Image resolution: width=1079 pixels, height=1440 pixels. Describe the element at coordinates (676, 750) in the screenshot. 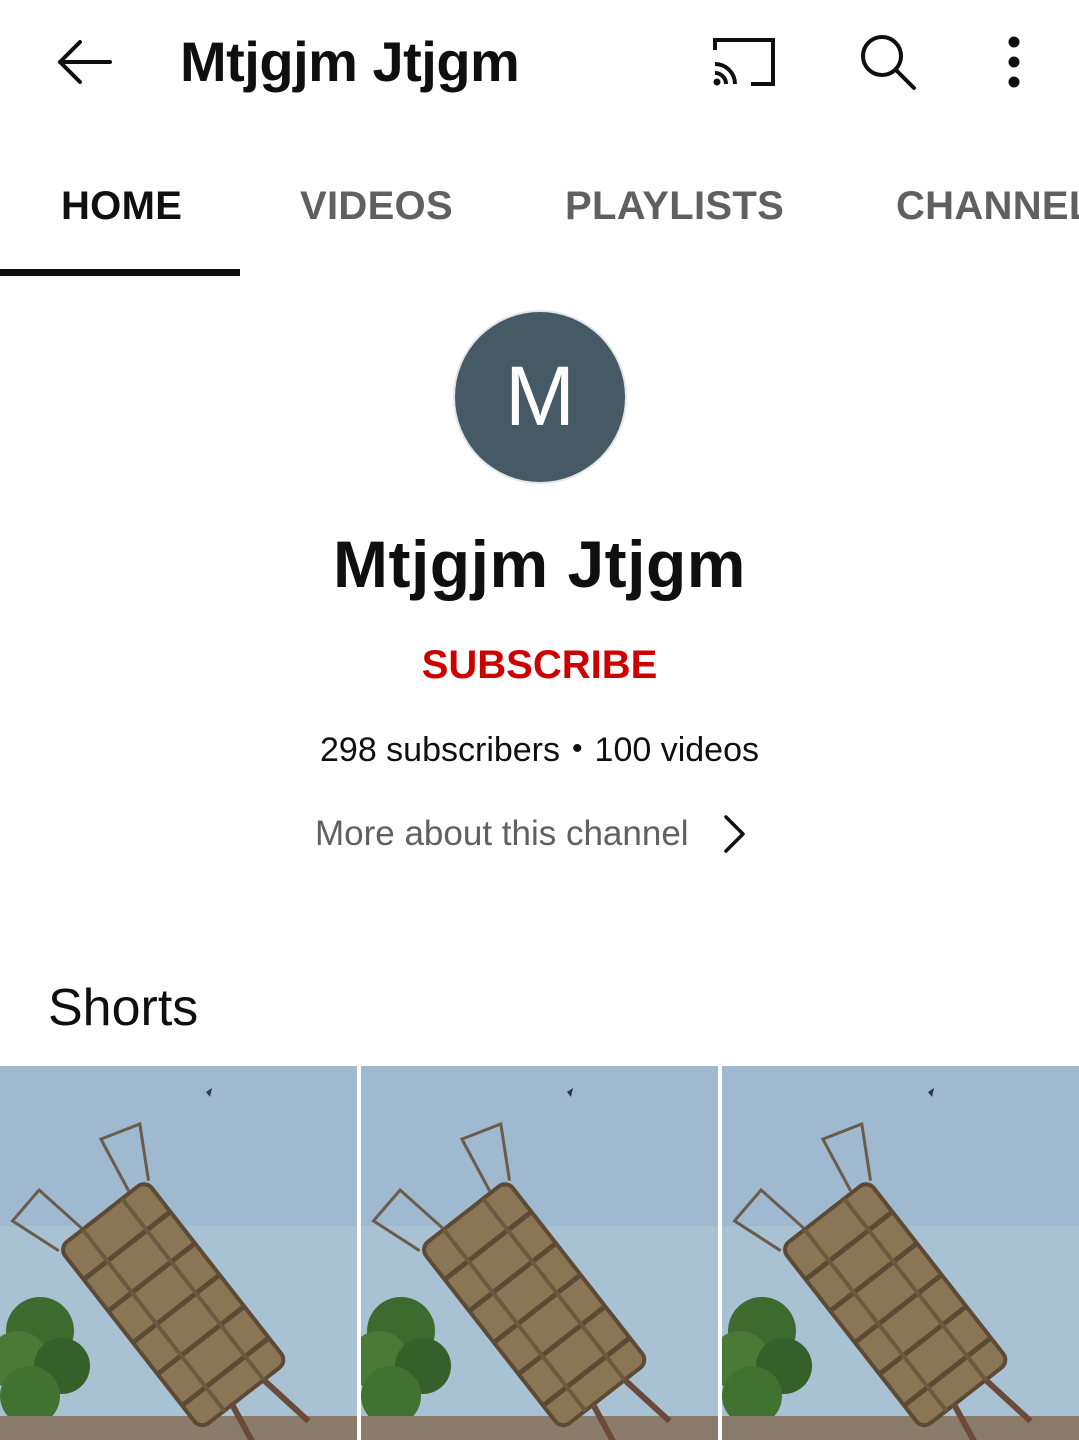

I see `video-count: 100 videos` at that location.